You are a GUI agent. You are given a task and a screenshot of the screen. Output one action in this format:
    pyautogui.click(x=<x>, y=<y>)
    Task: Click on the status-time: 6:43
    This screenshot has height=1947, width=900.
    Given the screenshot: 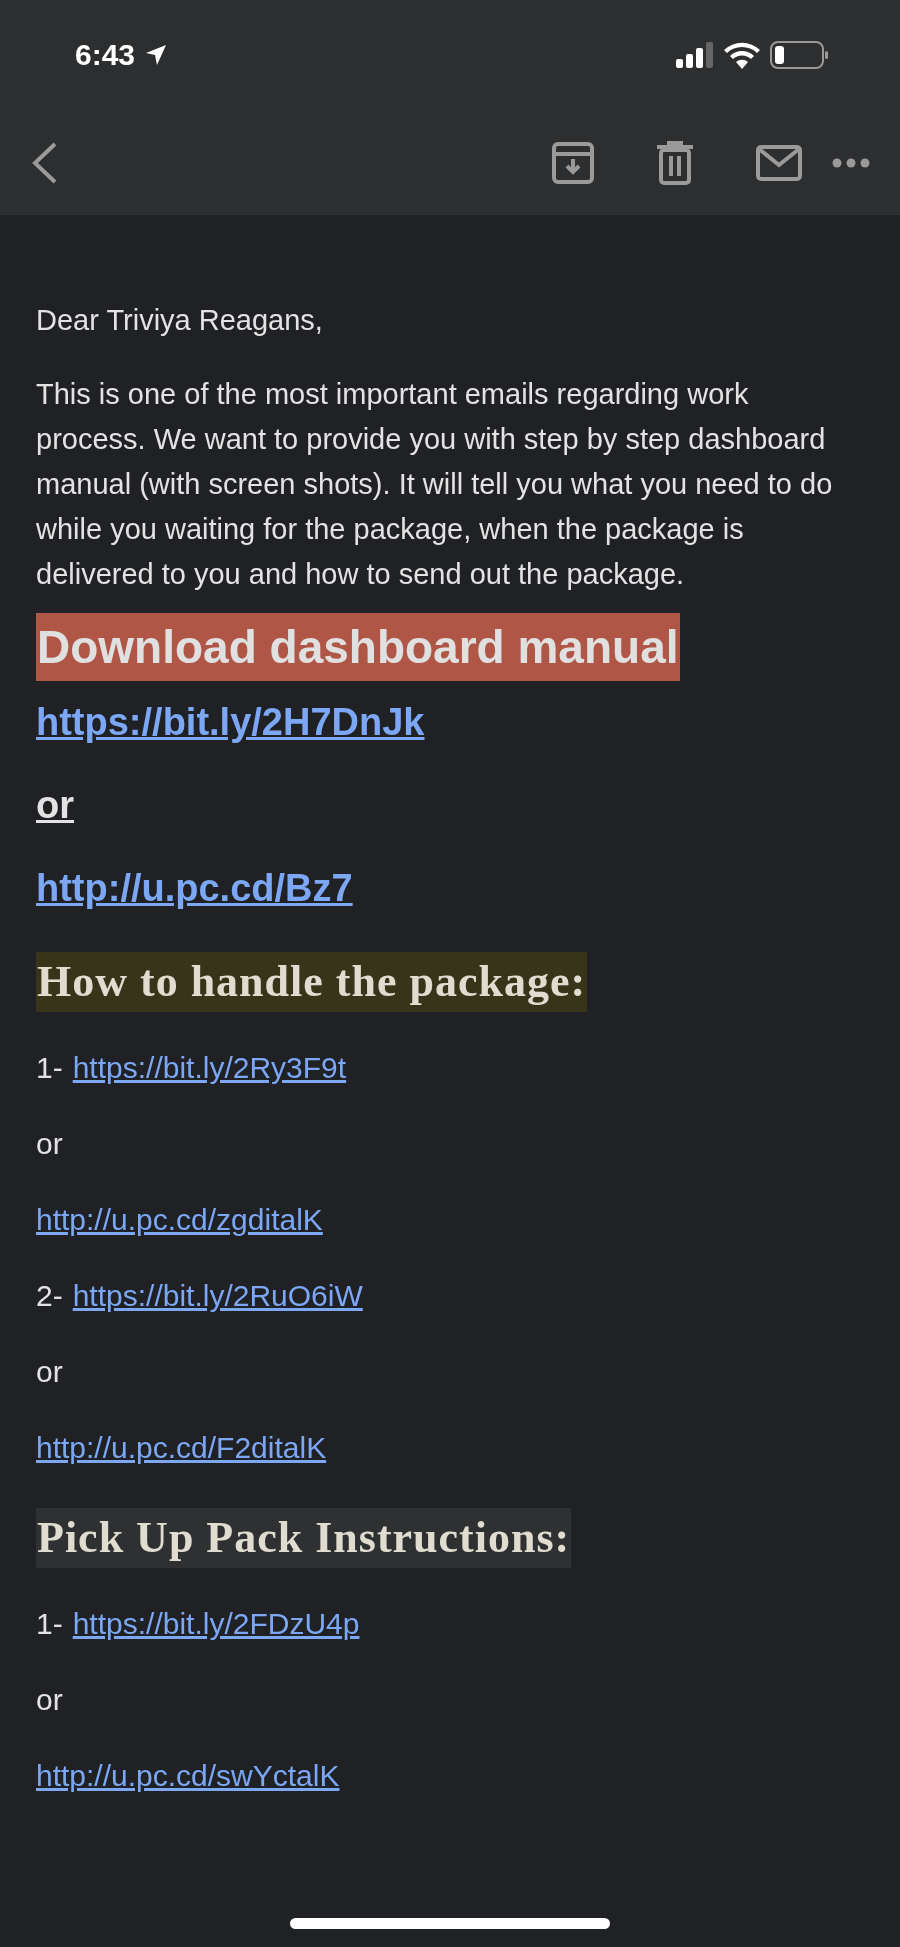 What is the action you would take?
    pyautogui.click(x=105, y=55)
    